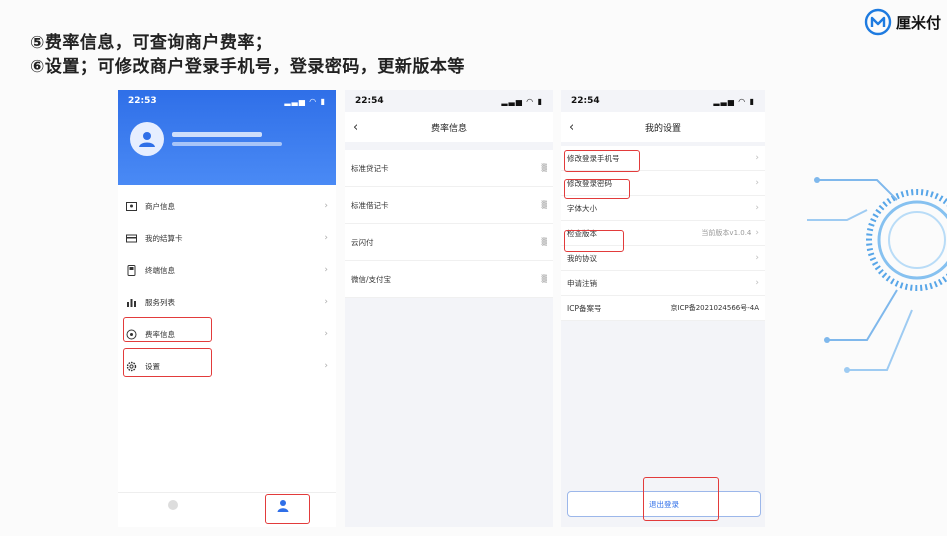 Image resolution: width=947 pixels, height=536 pixels. I want to click on settings-apply-cancel: 申请注销 ›, so click(663, 283).